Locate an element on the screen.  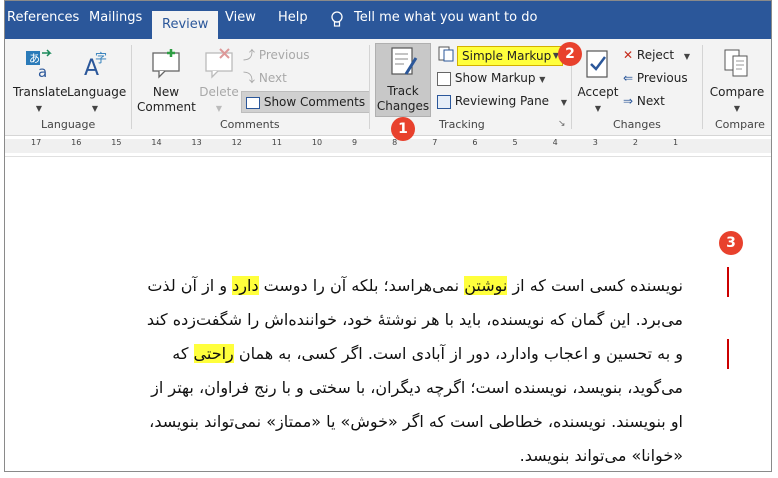
show-comments-label: Show Comments is located at coordinates (314, 102).